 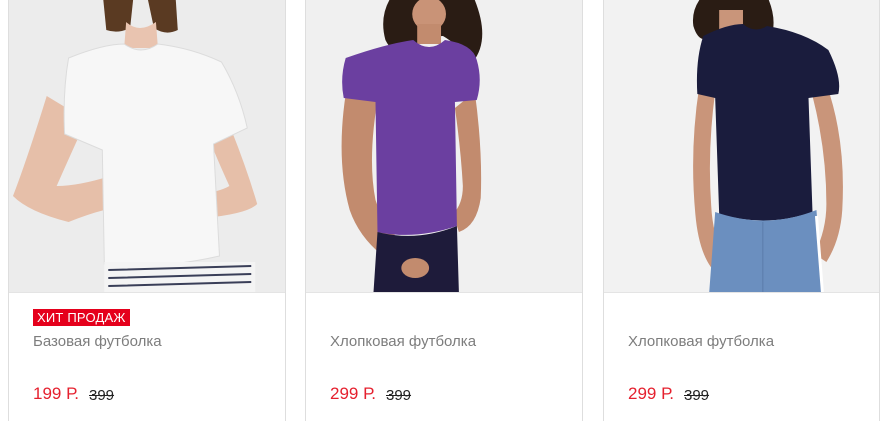 I want to click on product-name: Базовая футболка, so click(x=97, y=341).